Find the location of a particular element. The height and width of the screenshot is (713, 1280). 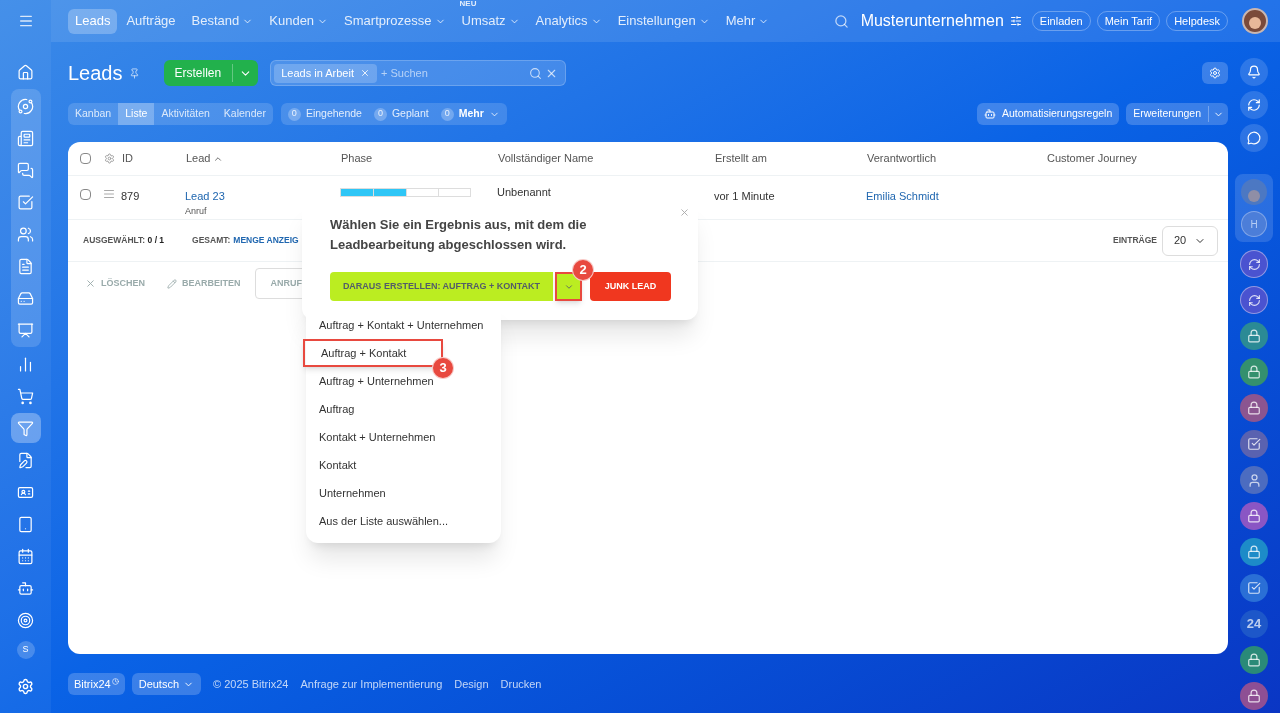

pin-icon is located at coordinates (134, 73).